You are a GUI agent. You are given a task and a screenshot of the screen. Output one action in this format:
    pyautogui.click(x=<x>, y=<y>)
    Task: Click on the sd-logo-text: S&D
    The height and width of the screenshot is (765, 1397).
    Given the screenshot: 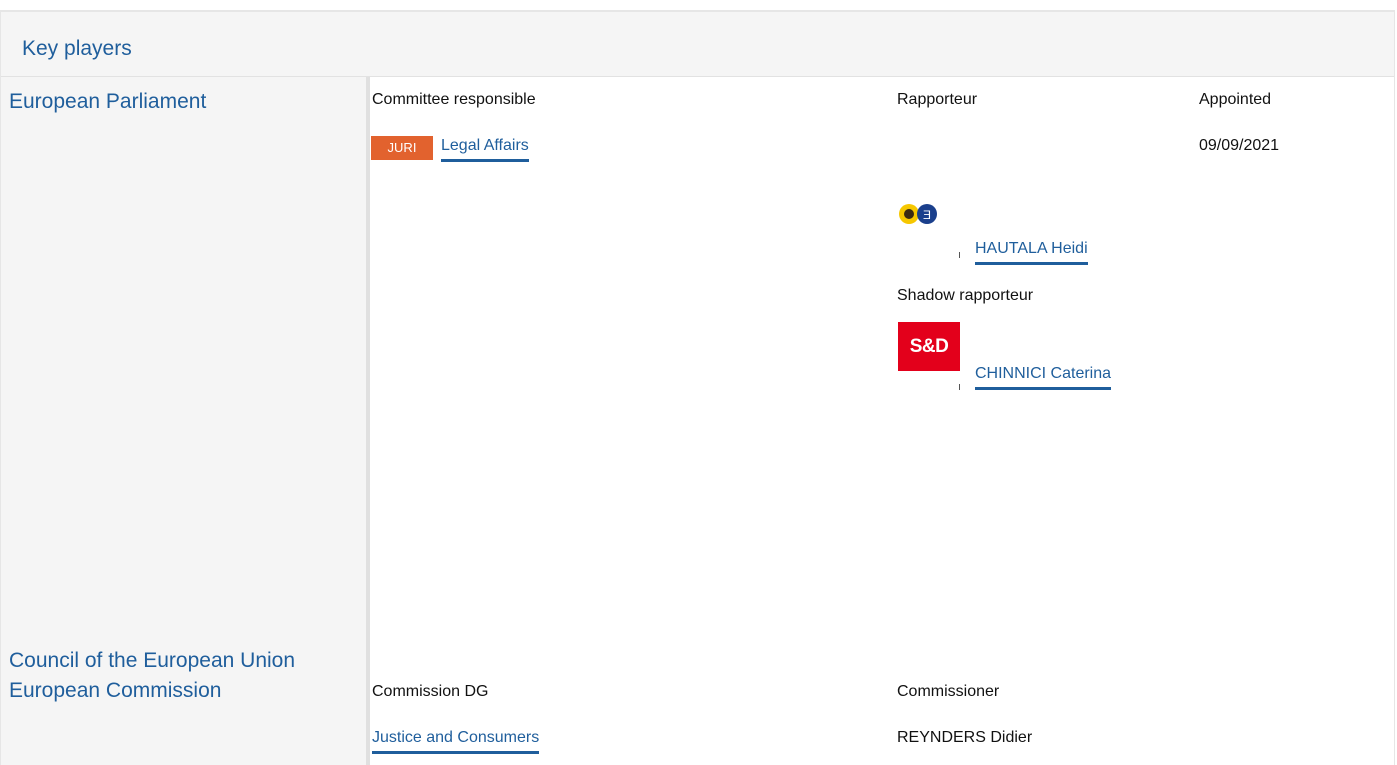 What is the action you would take?
    pyautogui.click(x=929, y=346)
    